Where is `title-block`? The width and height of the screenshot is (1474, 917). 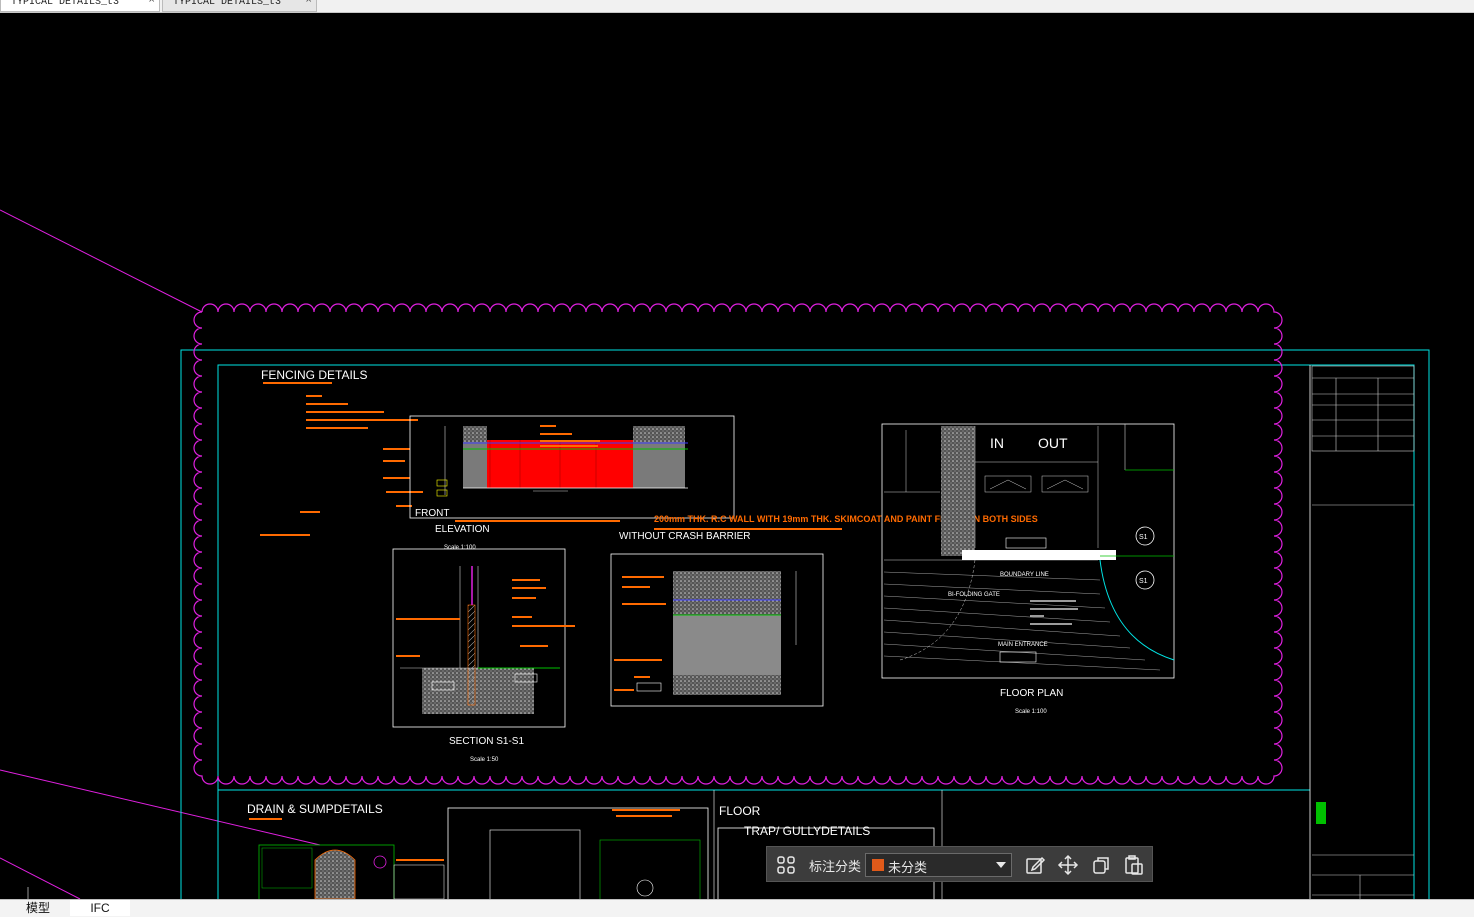 title-block is located at coordinates (1363, 632).